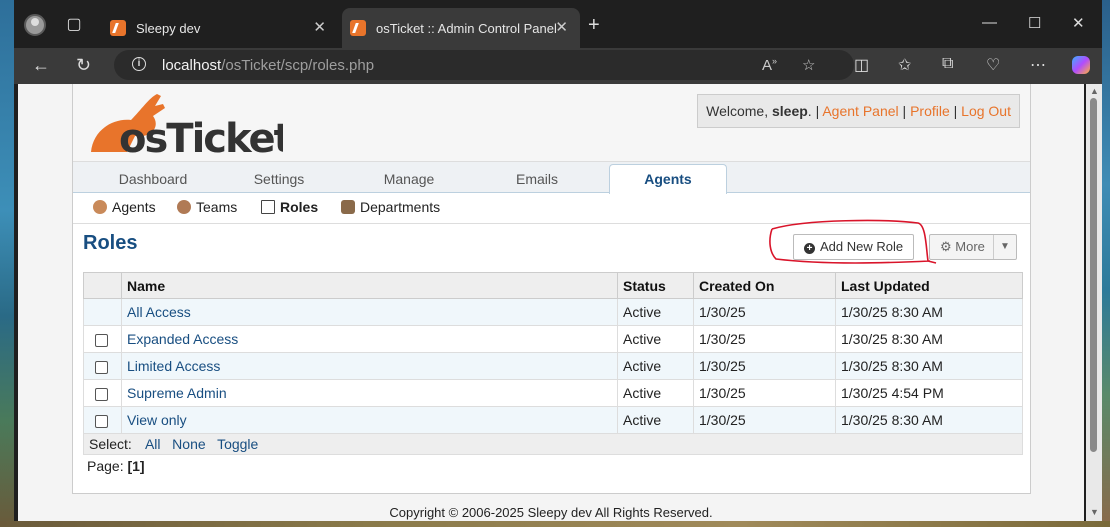  Describe the element at coordinates (35, 25) in the screenshot. I see `profile-avatar` at that location.